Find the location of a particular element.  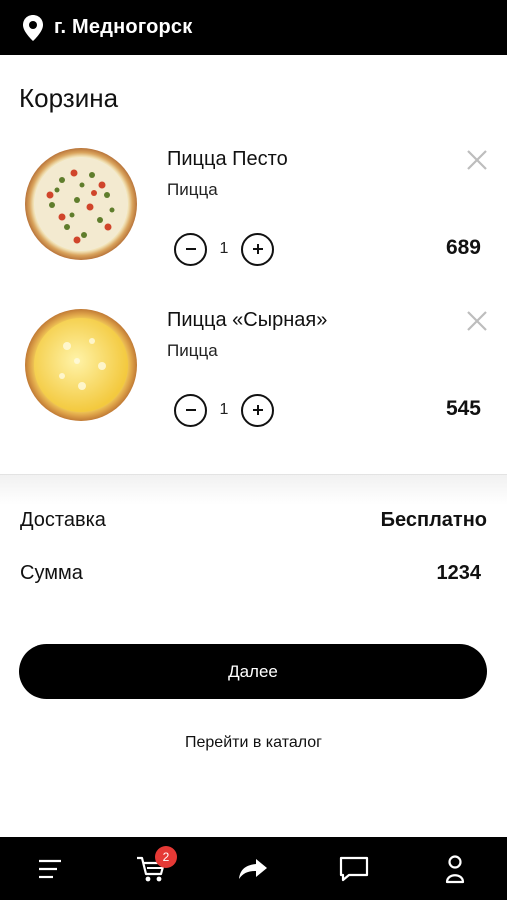

item-price: 545 is located at coordinates (463, 408).